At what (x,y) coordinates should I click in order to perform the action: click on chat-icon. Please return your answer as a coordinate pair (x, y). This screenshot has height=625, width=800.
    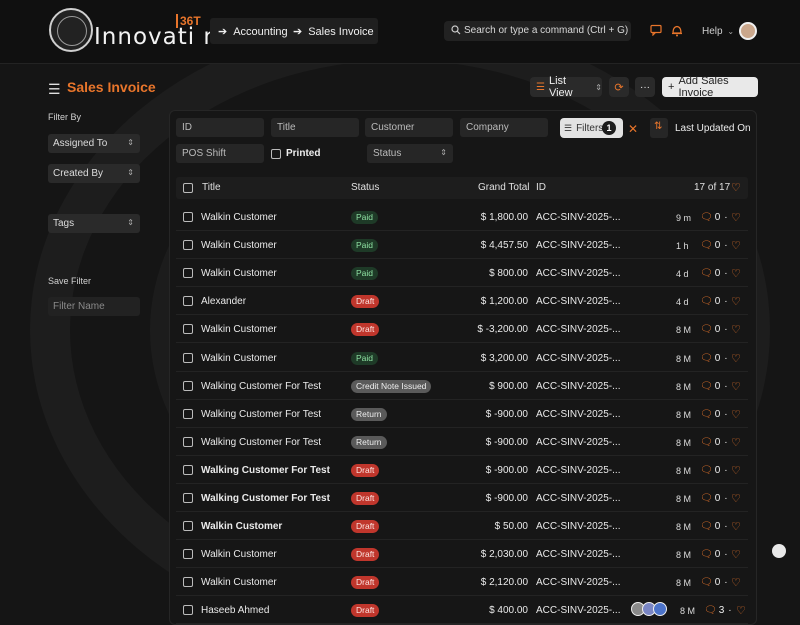
    Looking at the image, I should click on (656, 31).